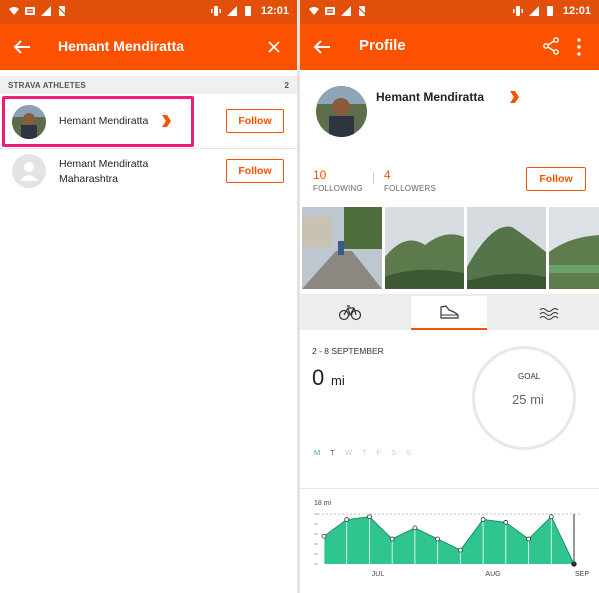 The width and height of the screenshot is (599, 593). I want to click on stat-separator, so click(373, 178).